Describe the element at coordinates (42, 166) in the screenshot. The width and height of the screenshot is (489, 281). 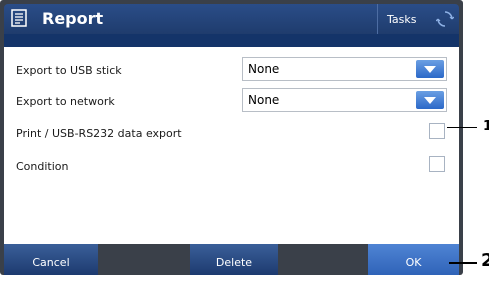
I see `condition-label: Condition` at that location.